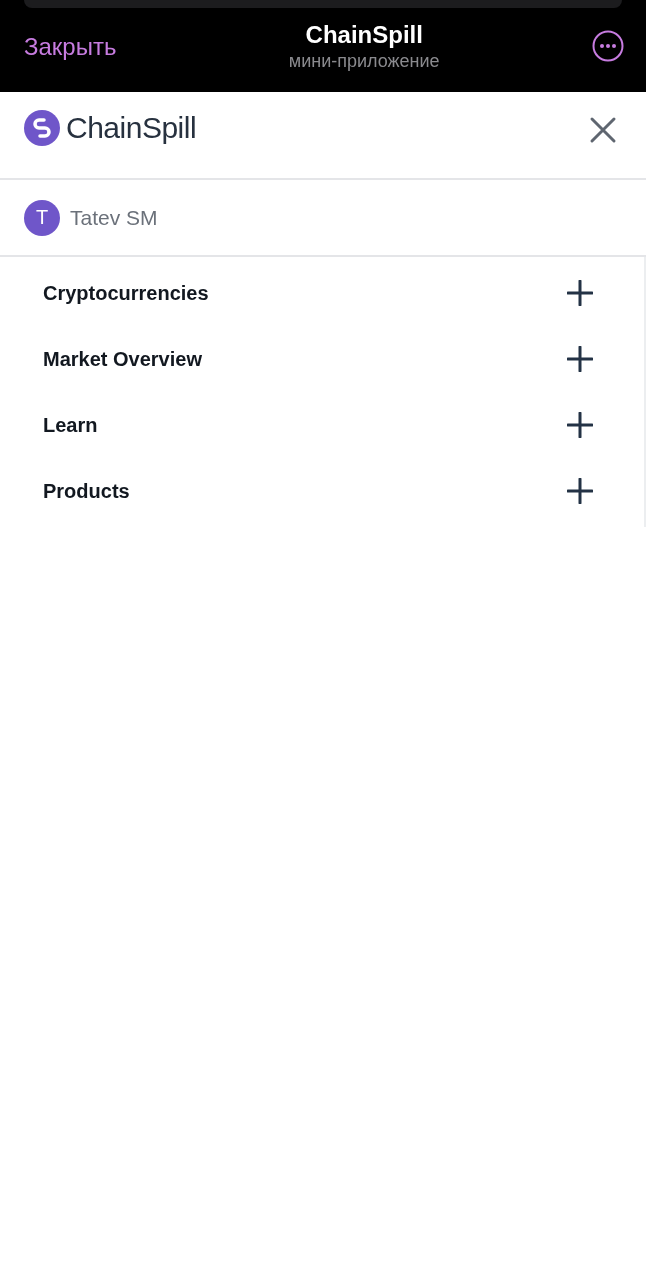 This screenshot has width=646, height=1280. What do you see at coordinates (122, 359) in the screenshot?
I see `menu-item: Market Overview` at bounding box center [122, 359].